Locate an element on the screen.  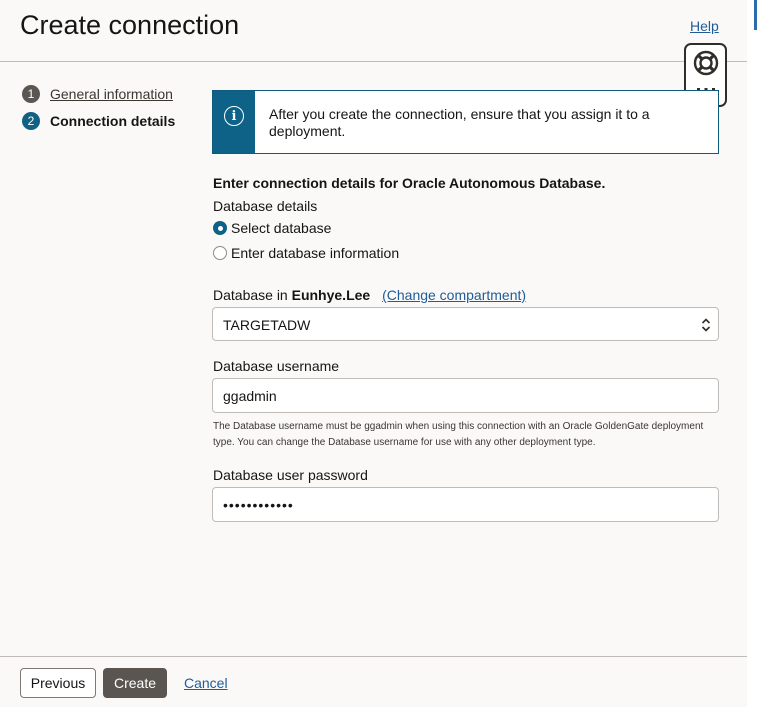
panel-footer: Previous Create Cancel is located at coordinates (373, 681).